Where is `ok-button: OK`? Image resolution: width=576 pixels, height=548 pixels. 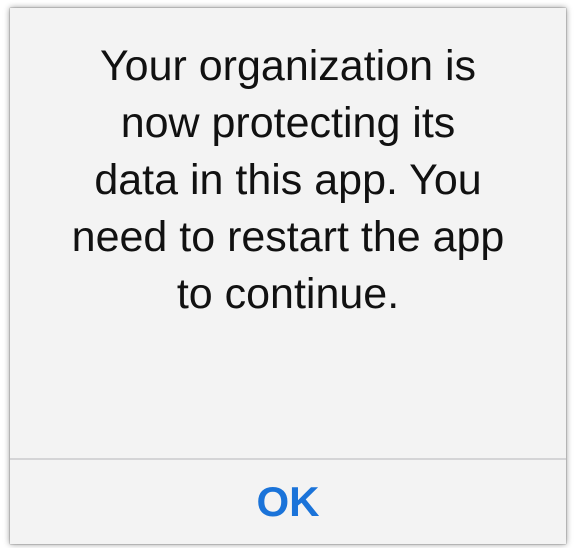
ok-button: OK is located at coordinates (288, 502).